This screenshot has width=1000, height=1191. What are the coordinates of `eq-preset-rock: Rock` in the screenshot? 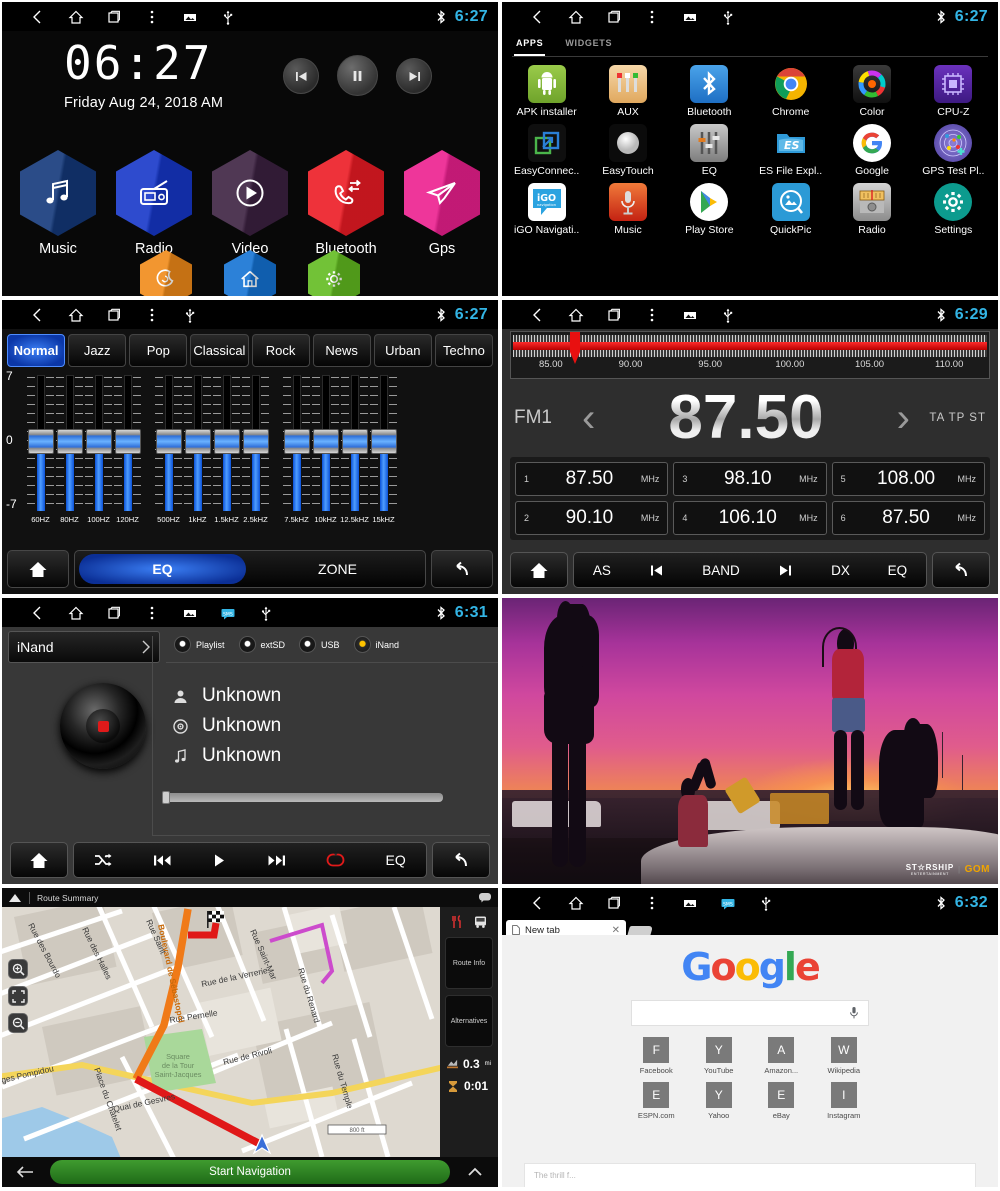 It's located at (280, 350).